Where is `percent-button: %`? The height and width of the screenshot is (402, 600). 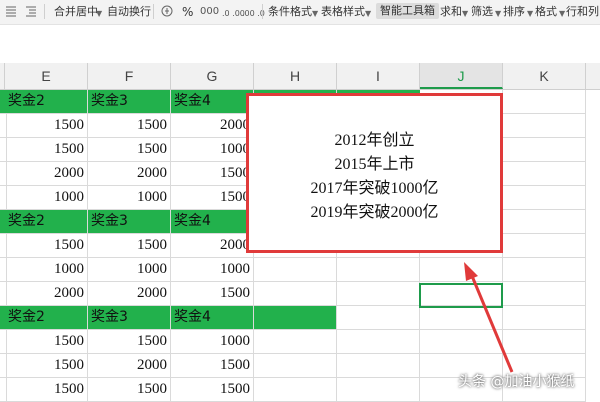 percent-button: % is located at coordinates (187, 12).